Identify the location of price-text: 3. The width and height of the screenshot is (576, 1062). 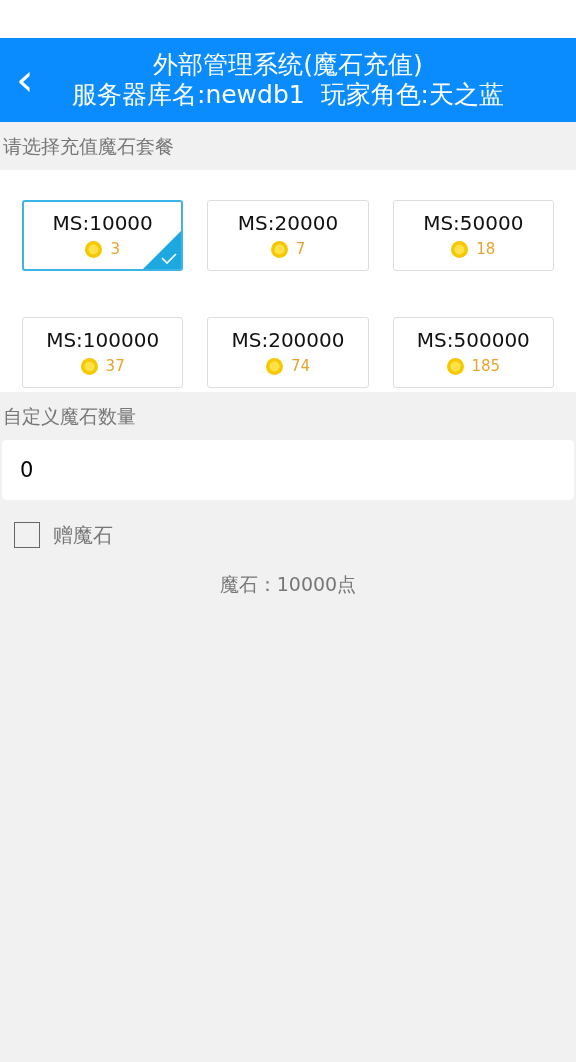
(115, 250).